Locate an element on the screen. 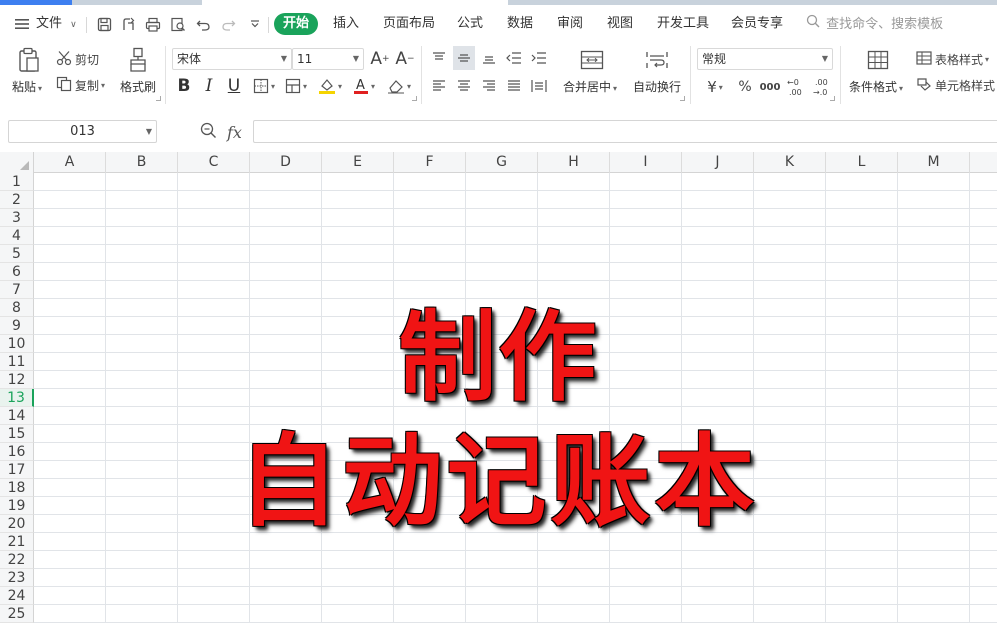  row-header: 19 is located at coordinates (17, 506).